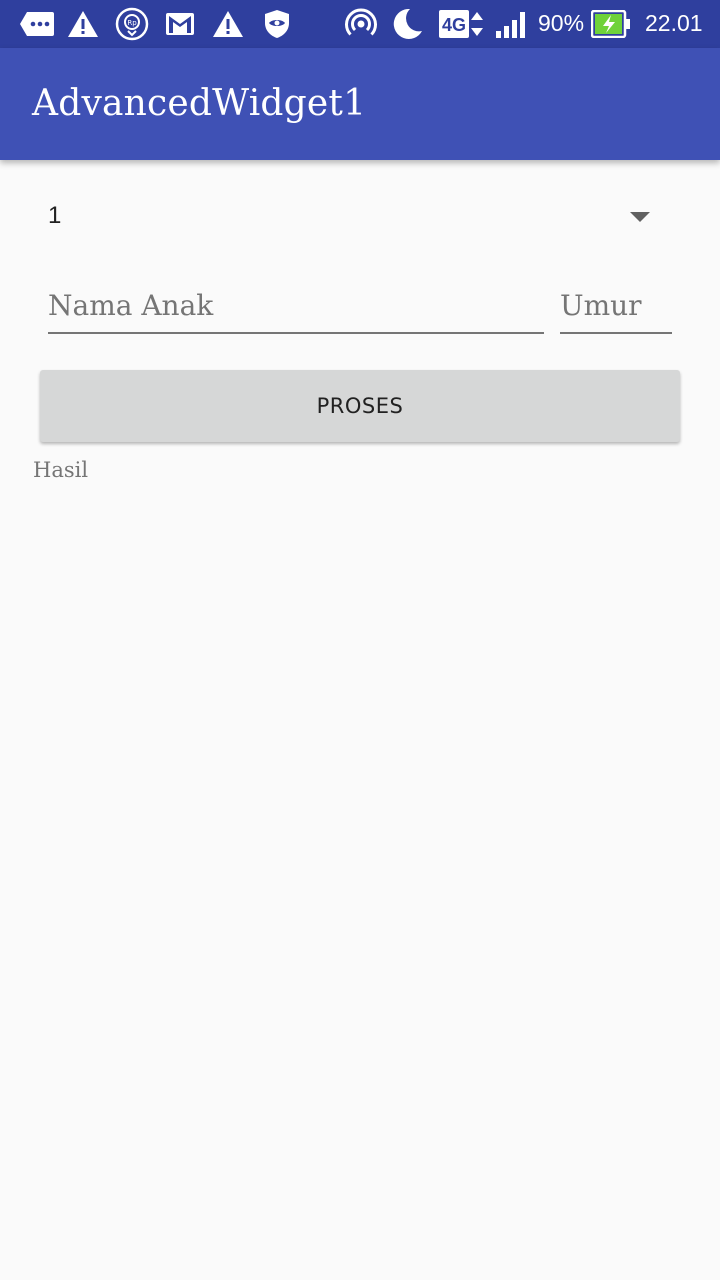 The height and width of the screenshot is (1280, 720). I want to click on status-time: 22.01, so click(674, 23).